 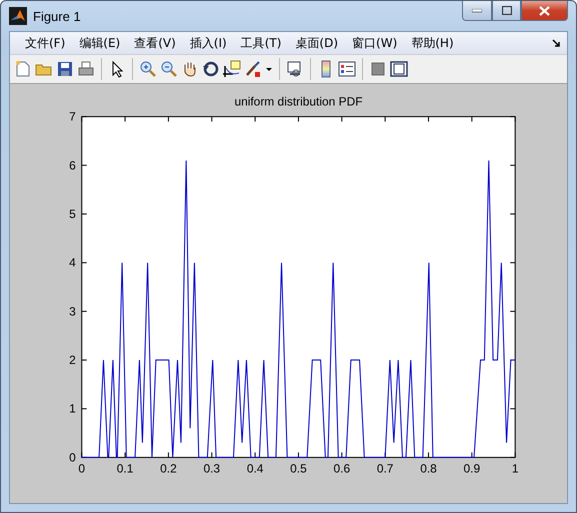 I want to click on close-icon, so click(x=544, y=11).